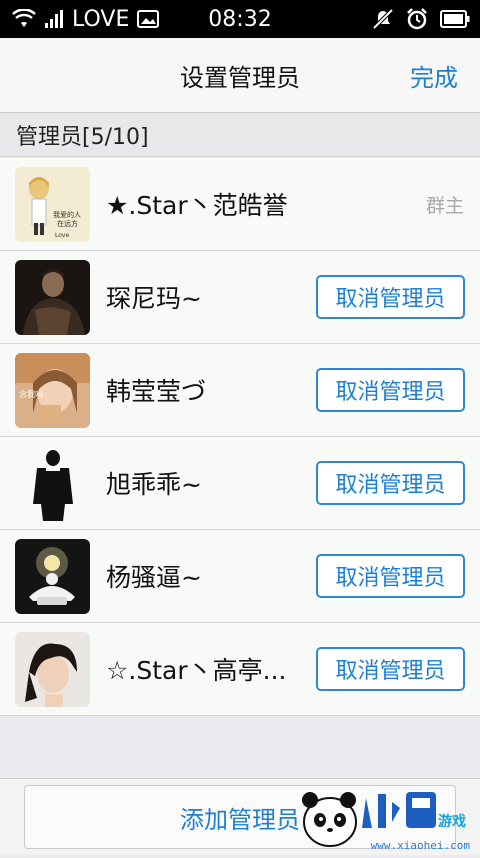  What do you see at coordinates (52, 390) in the screenshot?
I see `avatar: 念我吗` at bounding box center [52, 390].